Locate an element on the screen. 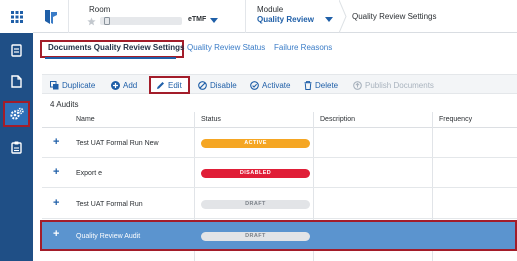  room-value: eTMF is located at coordinates (197, 19).